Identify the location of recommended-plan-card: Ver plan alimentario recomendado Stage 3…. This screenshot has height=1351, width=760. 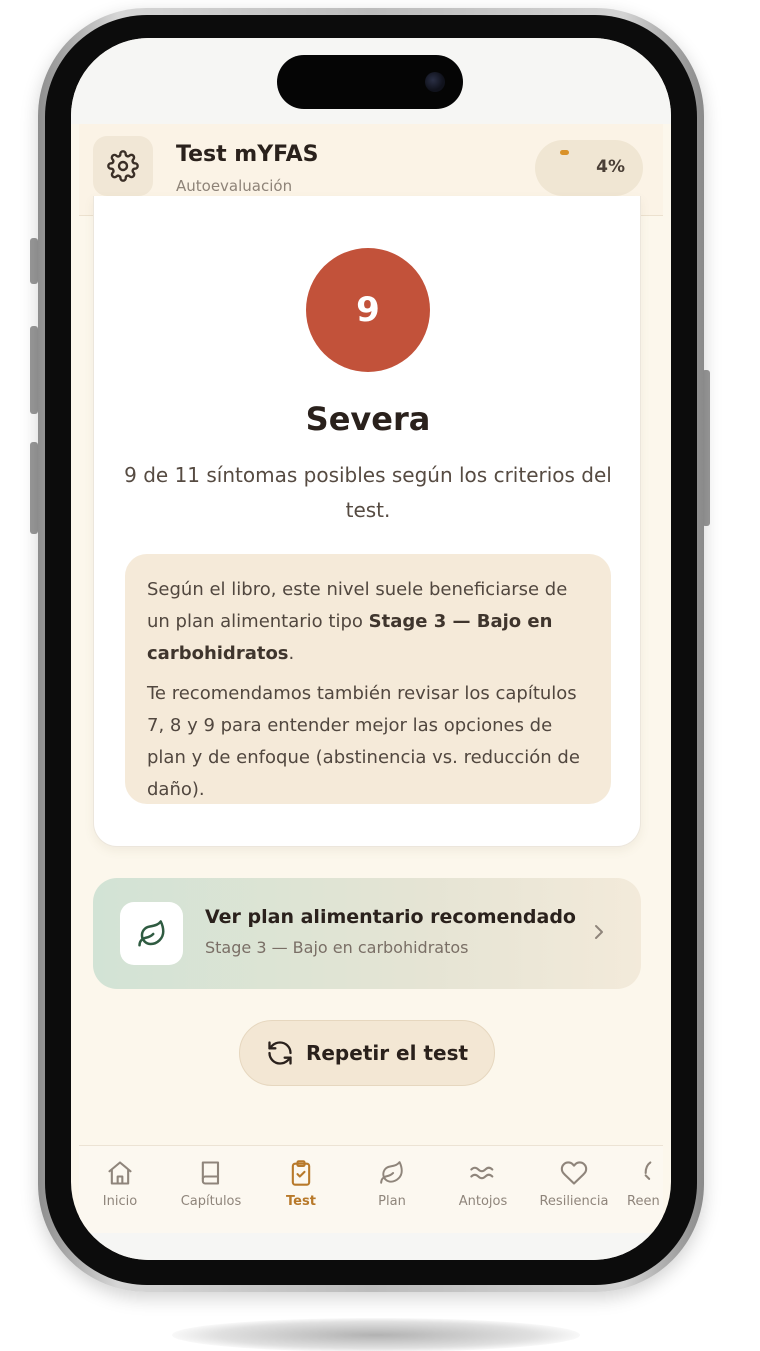
(367, 933).